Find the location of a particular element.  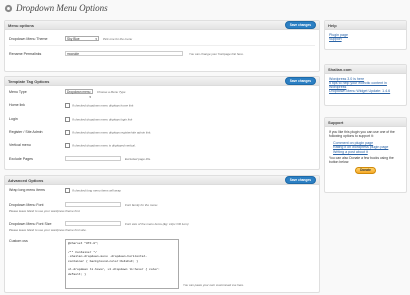

vertical-checkbox is located at coordinates (67, 145).